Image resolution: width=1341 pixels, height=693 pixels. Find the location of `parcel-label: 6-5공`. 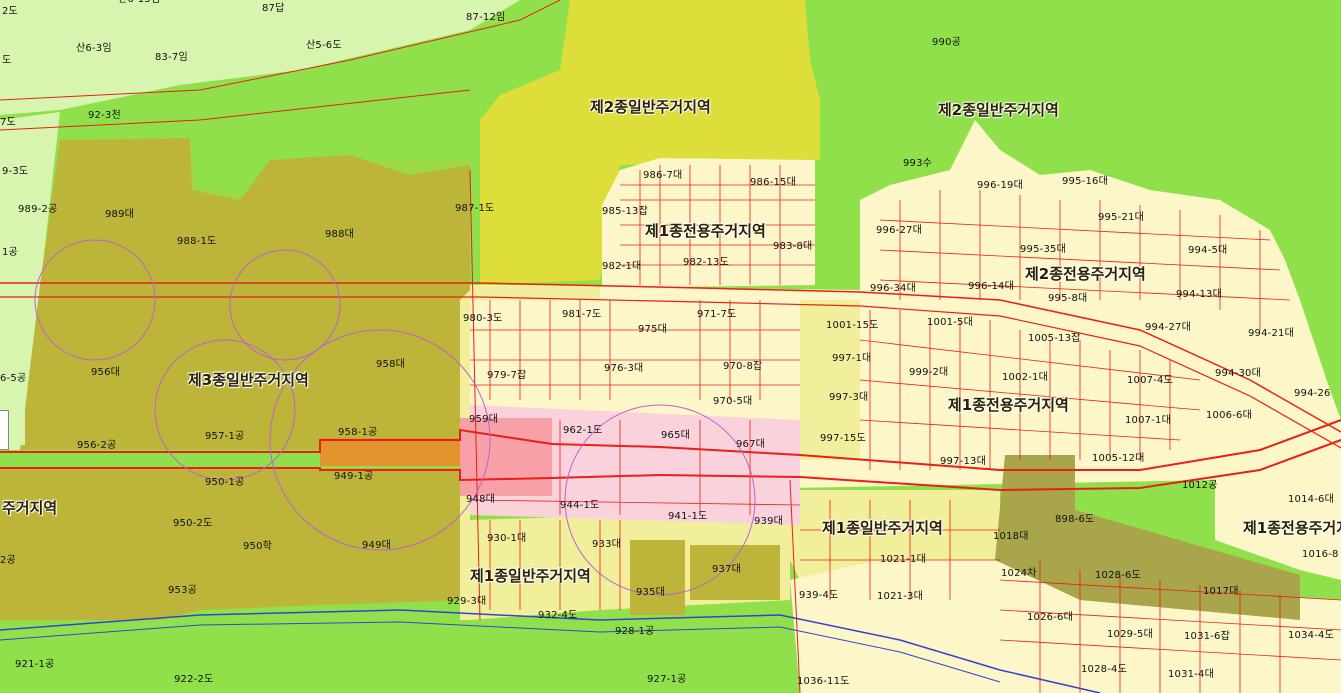

parcel-label: 6-5공 is located at coordinates (13, 379).